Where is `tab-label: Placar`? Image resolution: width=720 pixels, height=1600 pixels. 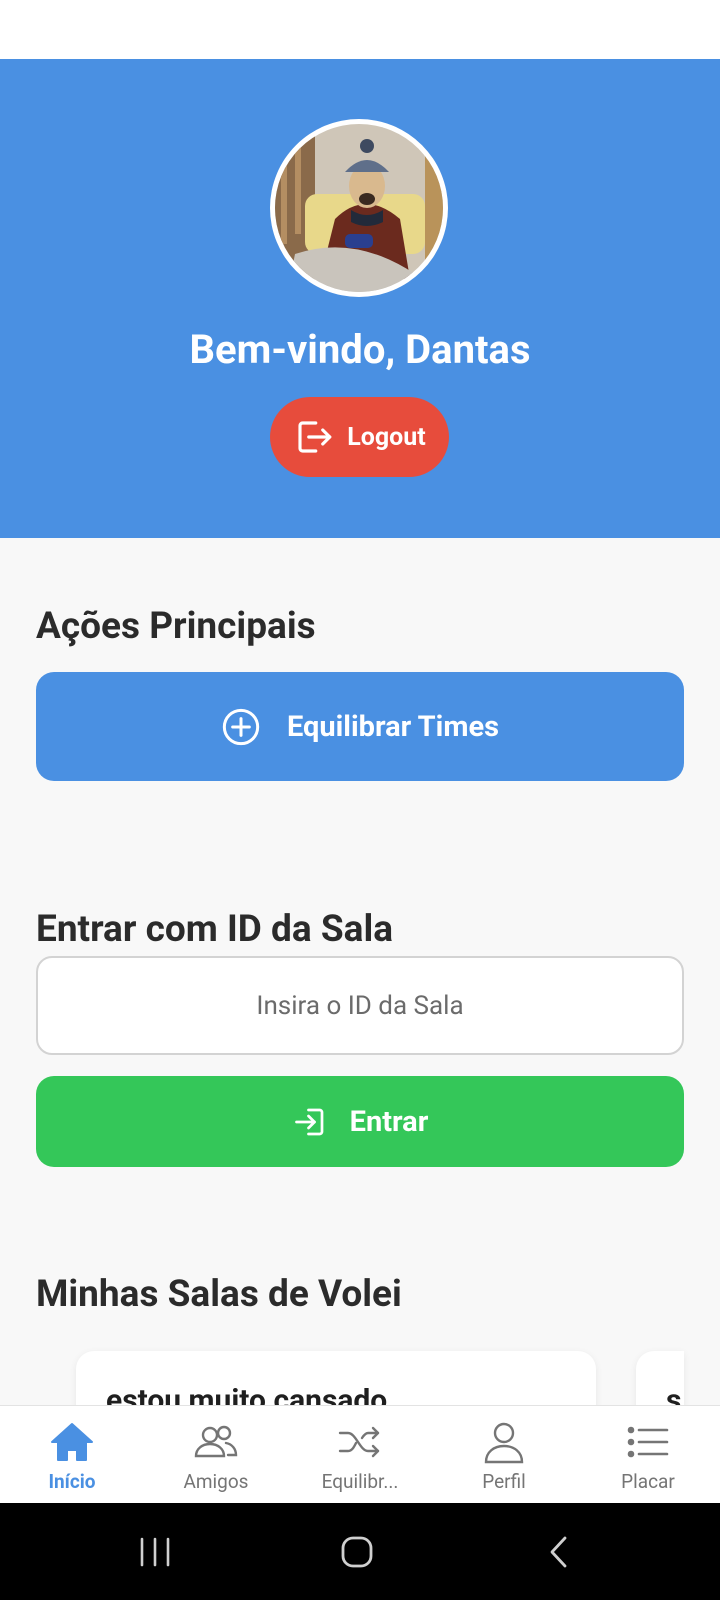
tab-label: Placar is located at coordinates (648, 1481).